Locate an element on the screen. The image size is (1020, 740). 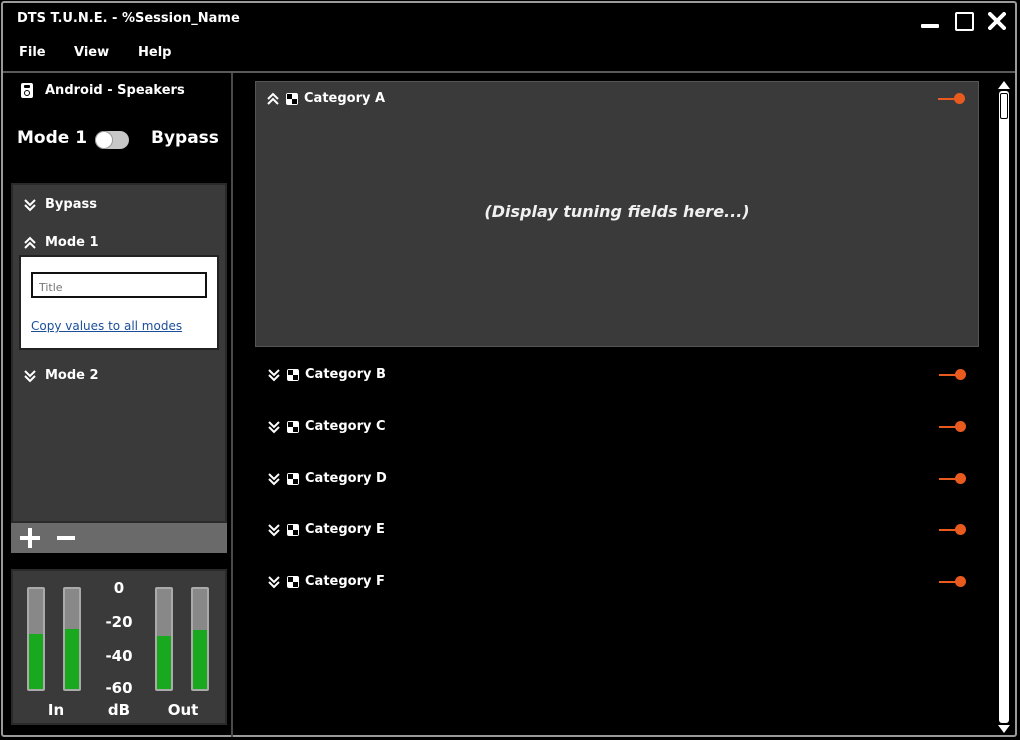
scale-label-20: -20 is located at coordinates (119, 622).